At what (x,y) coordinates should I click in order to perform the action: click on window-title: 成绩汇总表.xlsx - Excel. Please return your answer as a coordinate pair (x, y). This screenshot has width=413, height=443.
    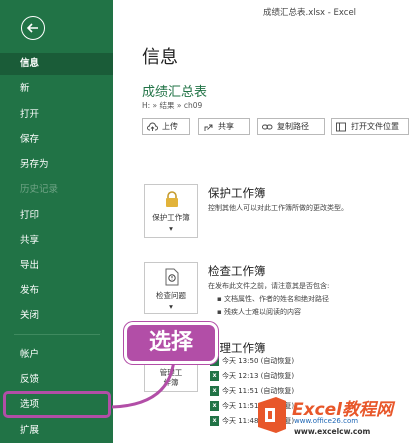
    Looking at the image, I should click on (310, 13).